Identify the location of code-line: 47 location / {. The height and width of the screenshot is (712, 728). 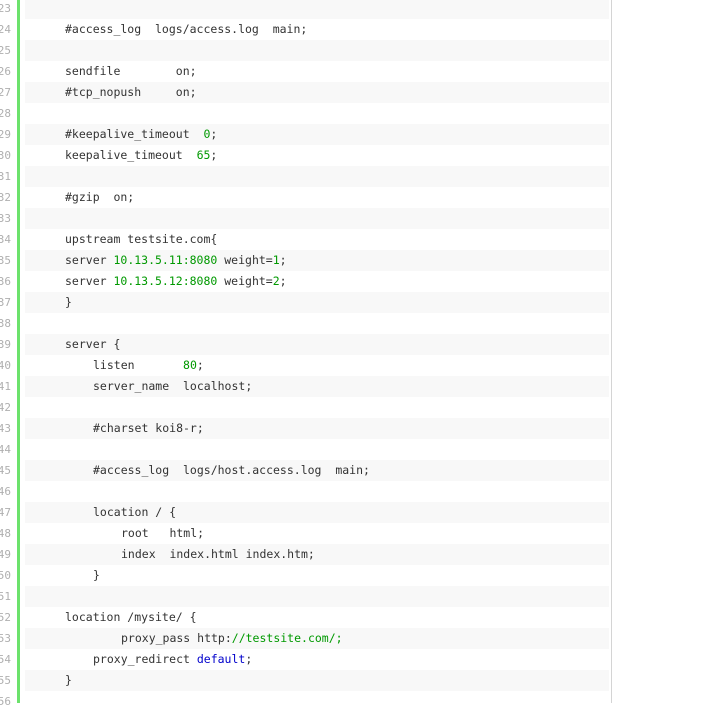
(304, 512).